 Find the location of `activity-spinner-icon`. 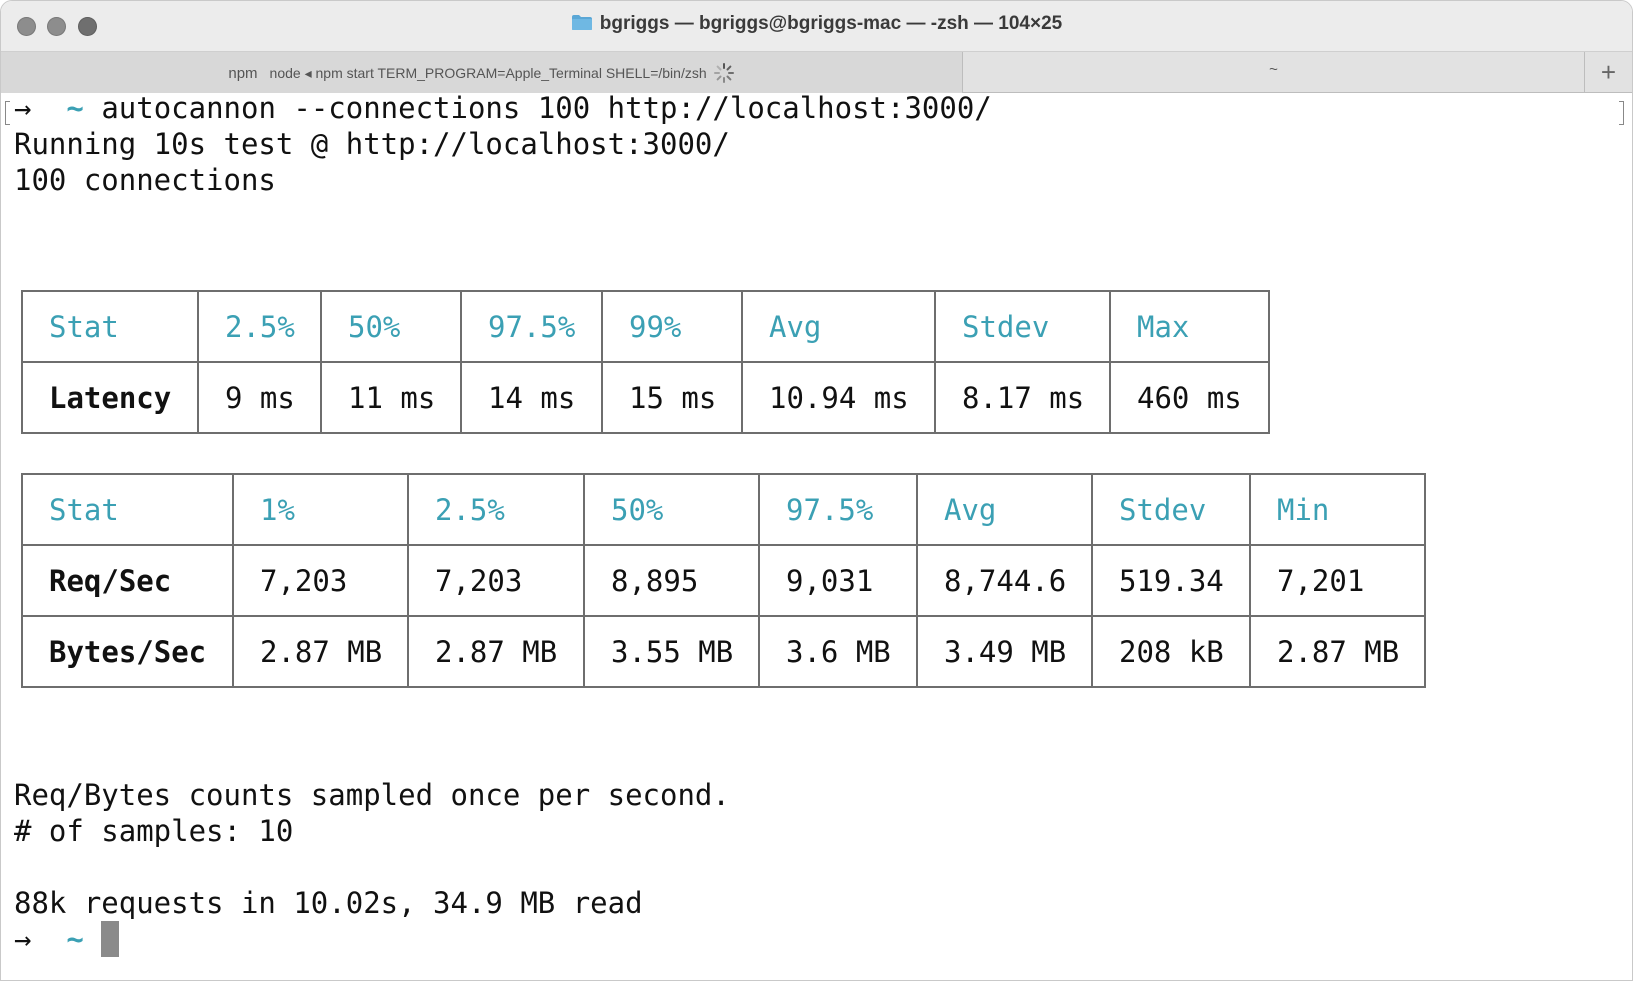

activity-spinner-icon is located at coordinates (724, 73).